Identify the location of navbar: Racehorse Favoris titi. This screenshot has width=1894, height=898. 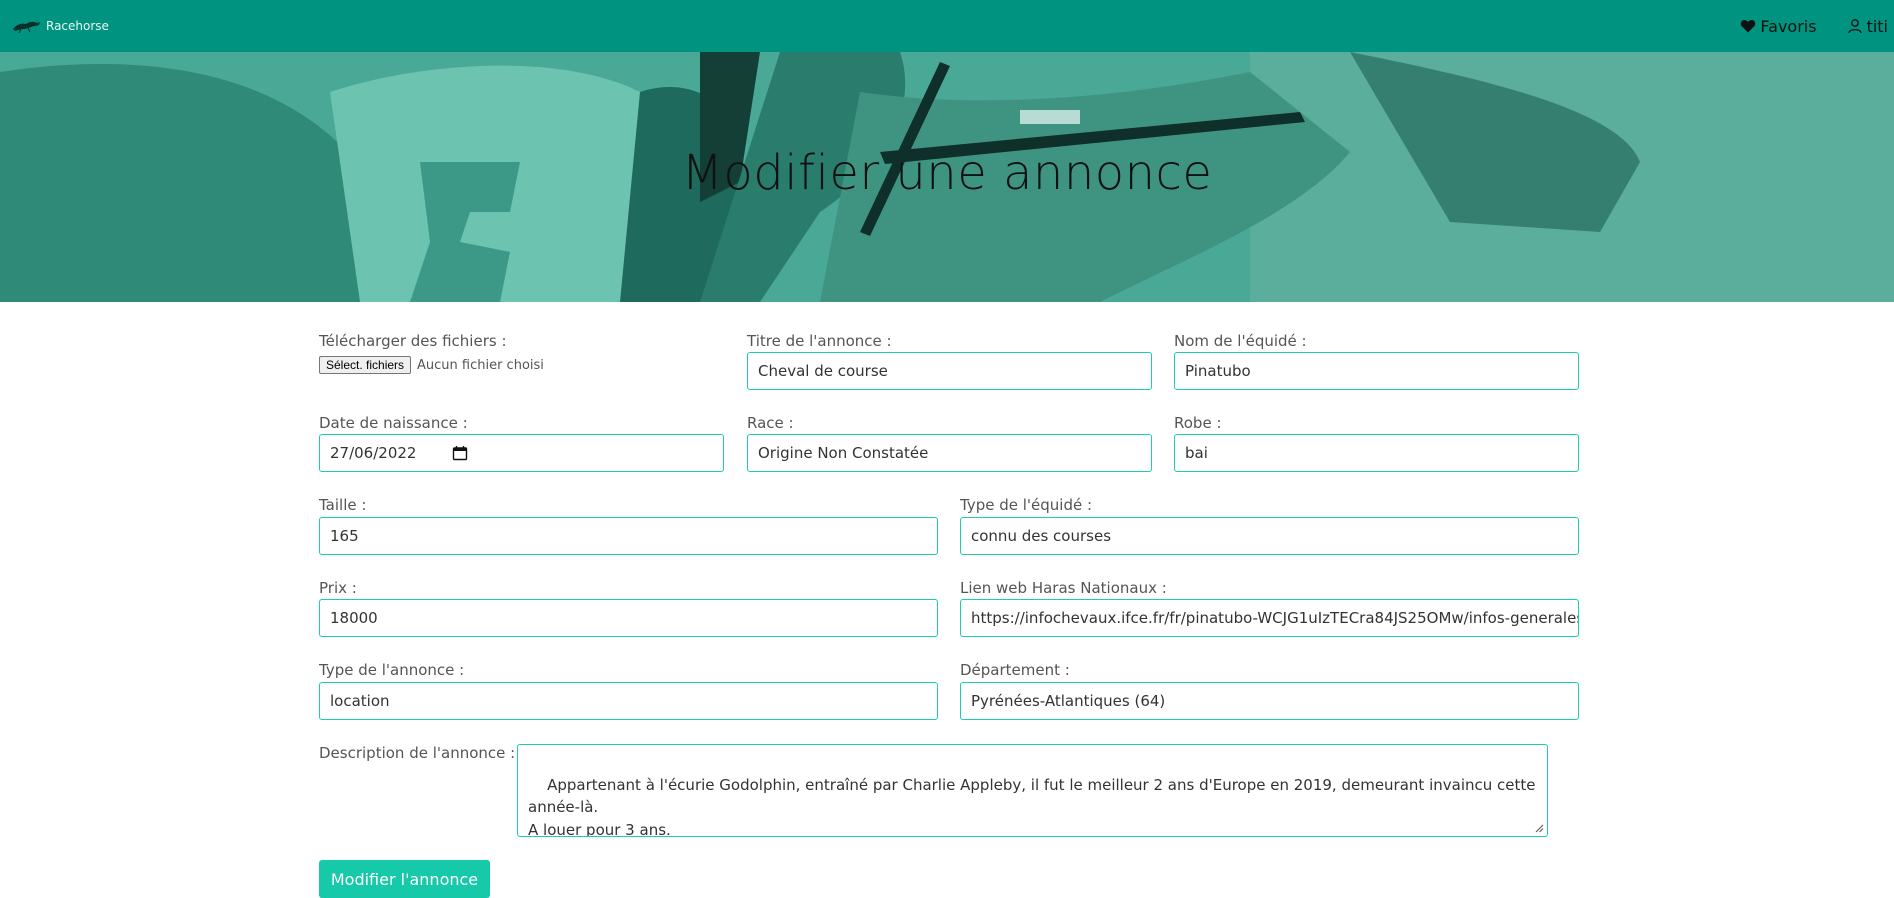
(947, 26).